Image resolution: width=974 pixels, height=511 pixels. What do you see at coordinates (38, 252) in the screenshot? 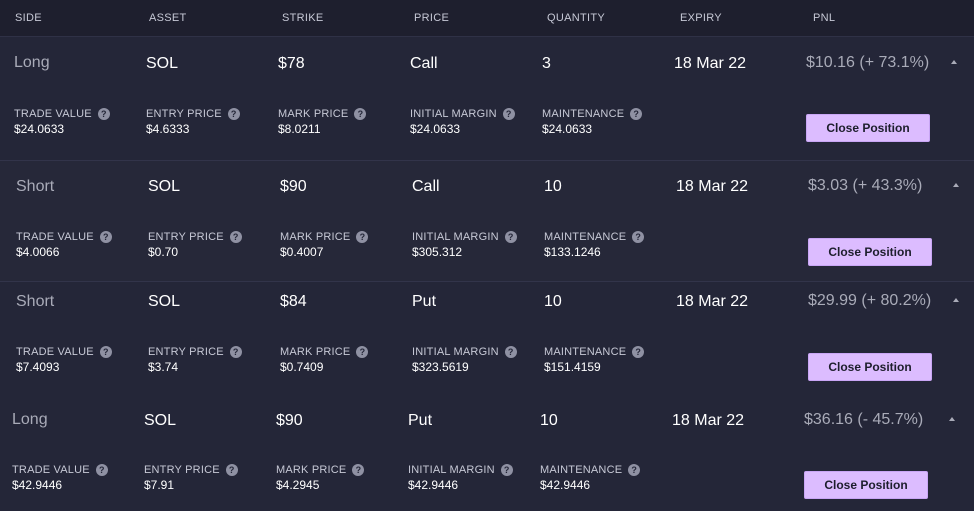
I see `trade-value: $4.0066` at bounding box center [38, 252].